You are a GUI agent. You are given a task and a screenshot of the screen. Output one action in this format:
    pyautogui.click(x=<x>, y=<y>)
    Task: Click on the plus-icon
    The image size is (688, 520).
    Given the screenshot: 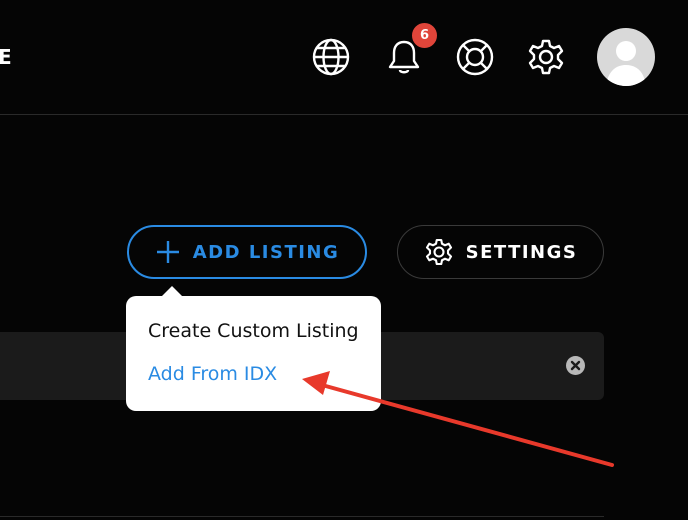 What is the action you would take?
    pyautogui.click(x=167, y=252)
    